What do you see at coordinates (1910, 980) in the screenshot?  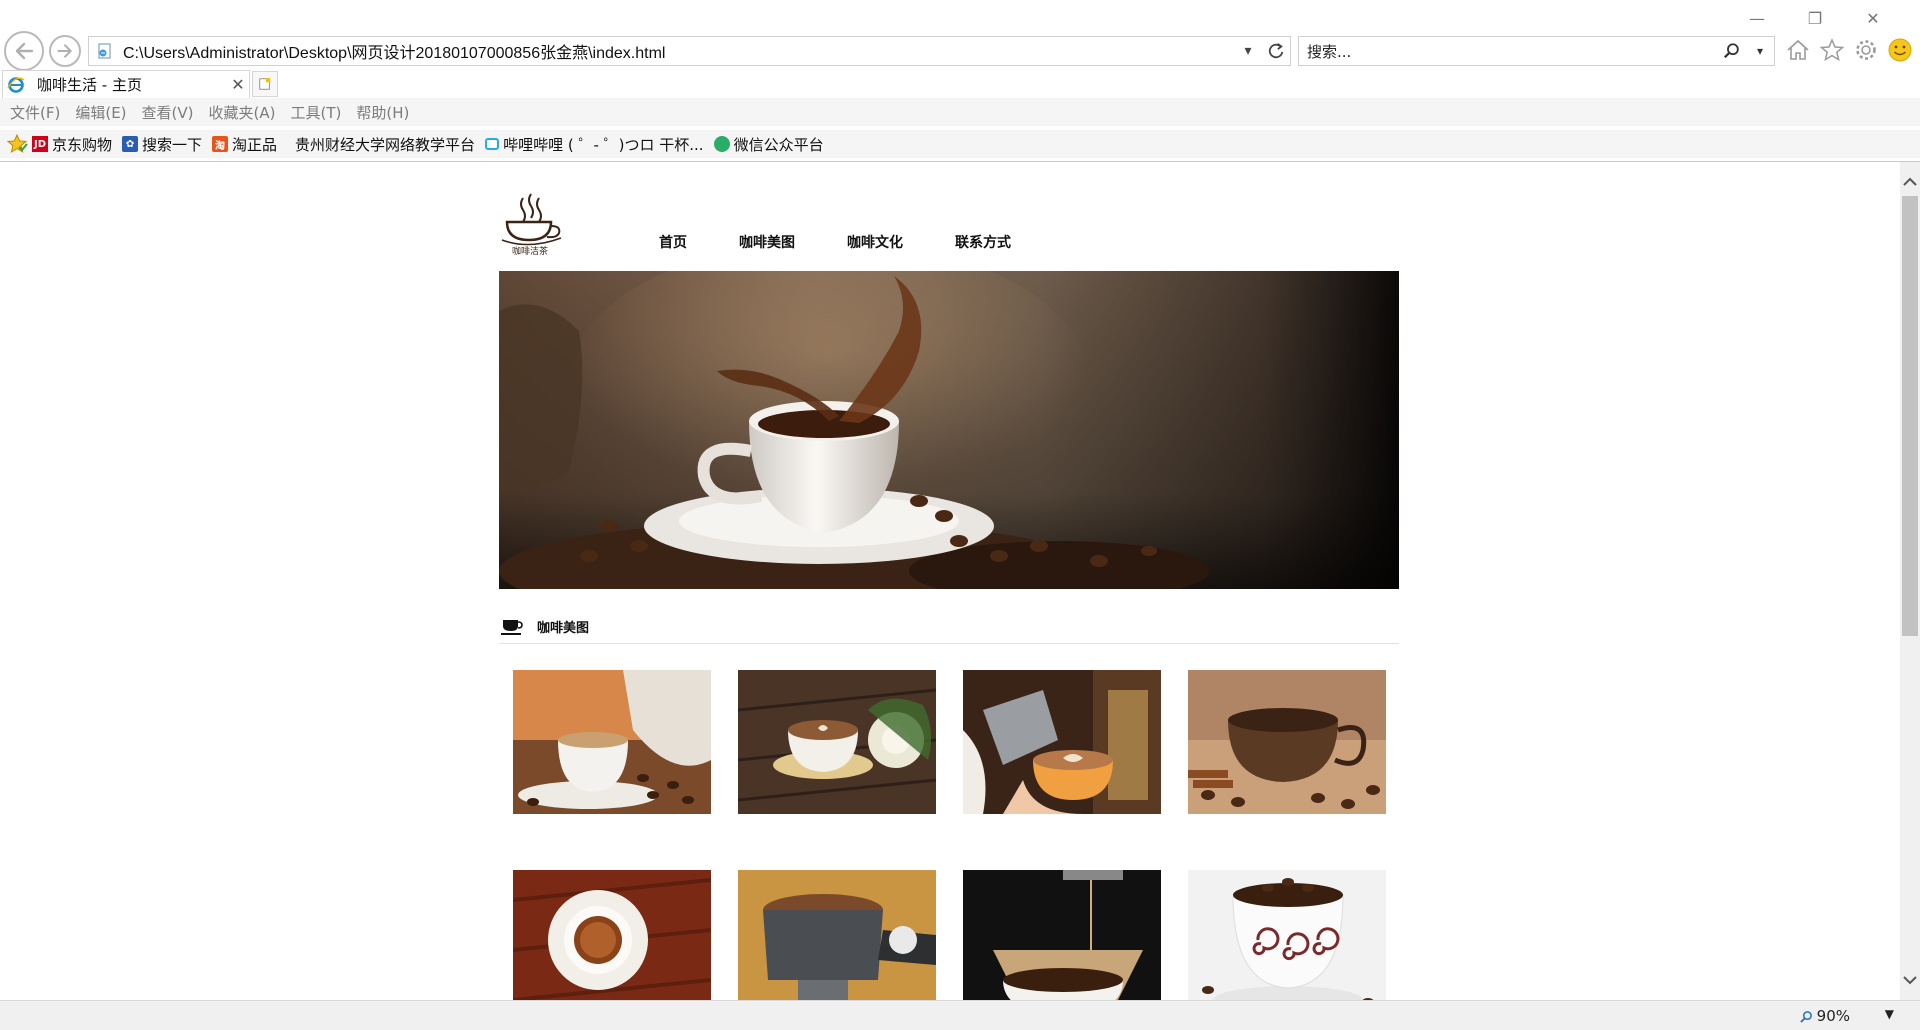 I see `scroll-down-icon` at bounding box center [1910, 980].